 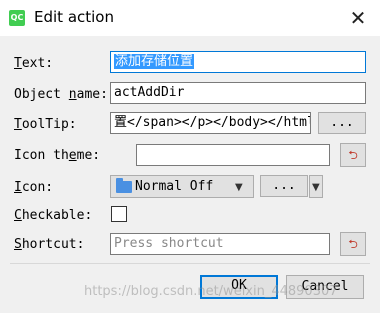 What do you see at coordinates (358, 18) in the screenshot?
I see `close-icon: ✕` at bounding box center [358, 18].